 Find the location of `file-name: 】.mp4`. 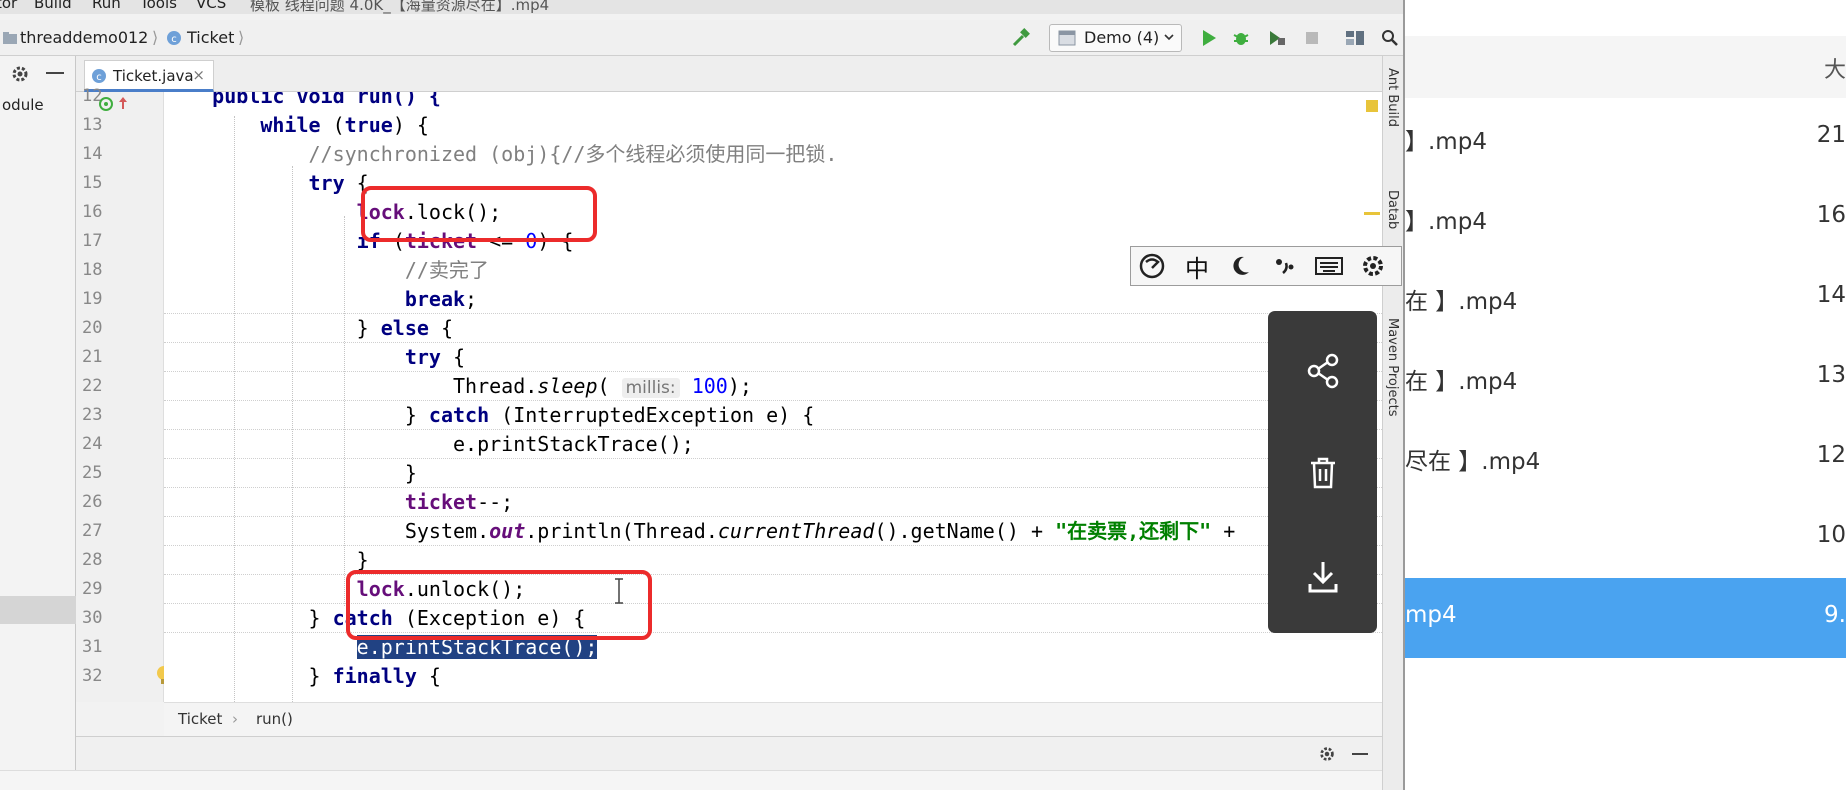

file-name: 】.mp4 is located at coordinates (1446, 142).